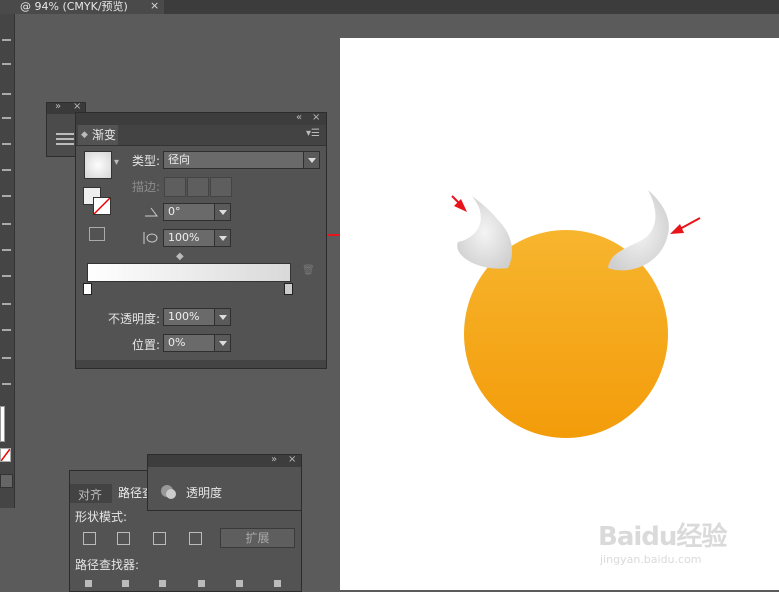 This screenshot has height=592, width=779. I want to click on color-stop-right, so click(288, 289).